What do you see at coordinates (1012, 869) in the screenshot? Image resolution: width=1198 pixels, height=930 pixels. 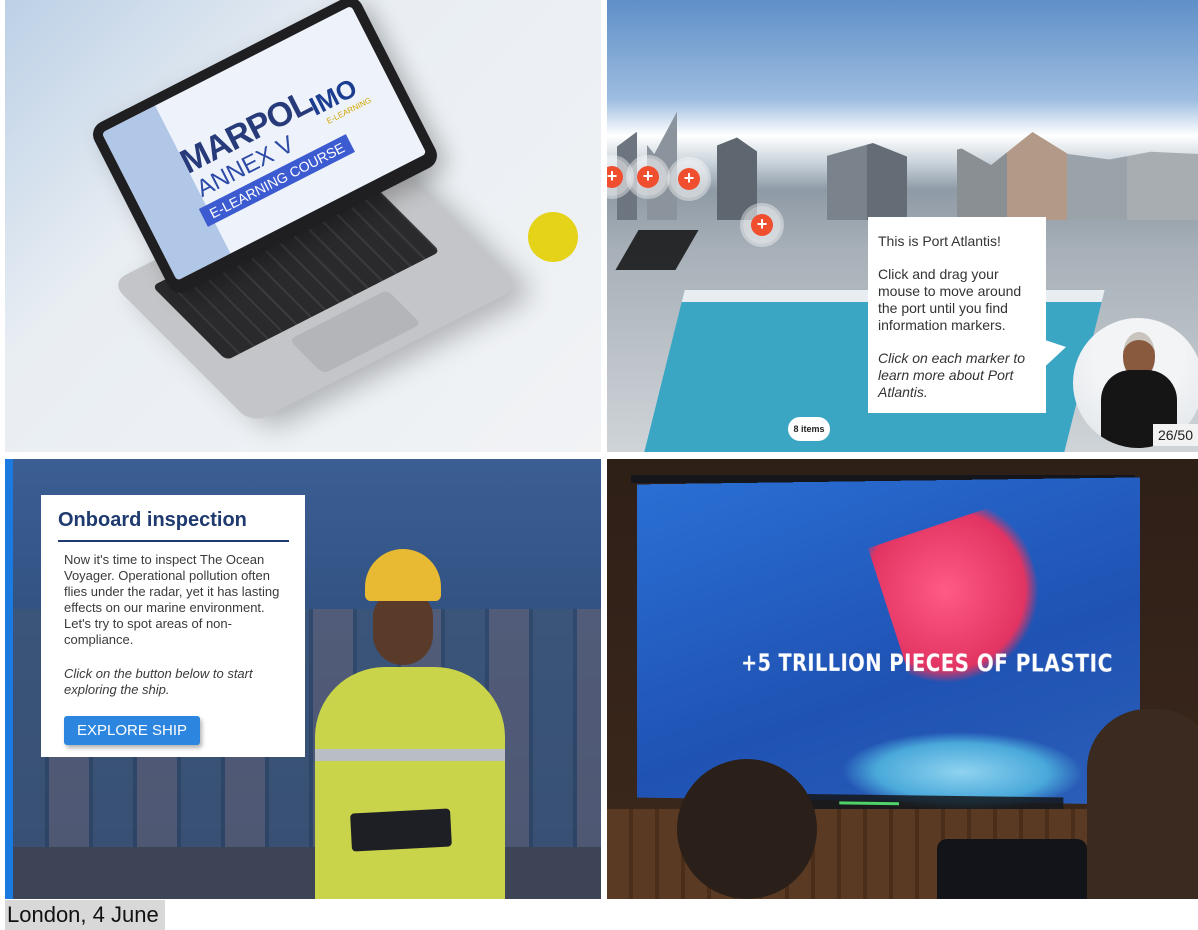 I see `chair` at bounding box center [1012, 869].